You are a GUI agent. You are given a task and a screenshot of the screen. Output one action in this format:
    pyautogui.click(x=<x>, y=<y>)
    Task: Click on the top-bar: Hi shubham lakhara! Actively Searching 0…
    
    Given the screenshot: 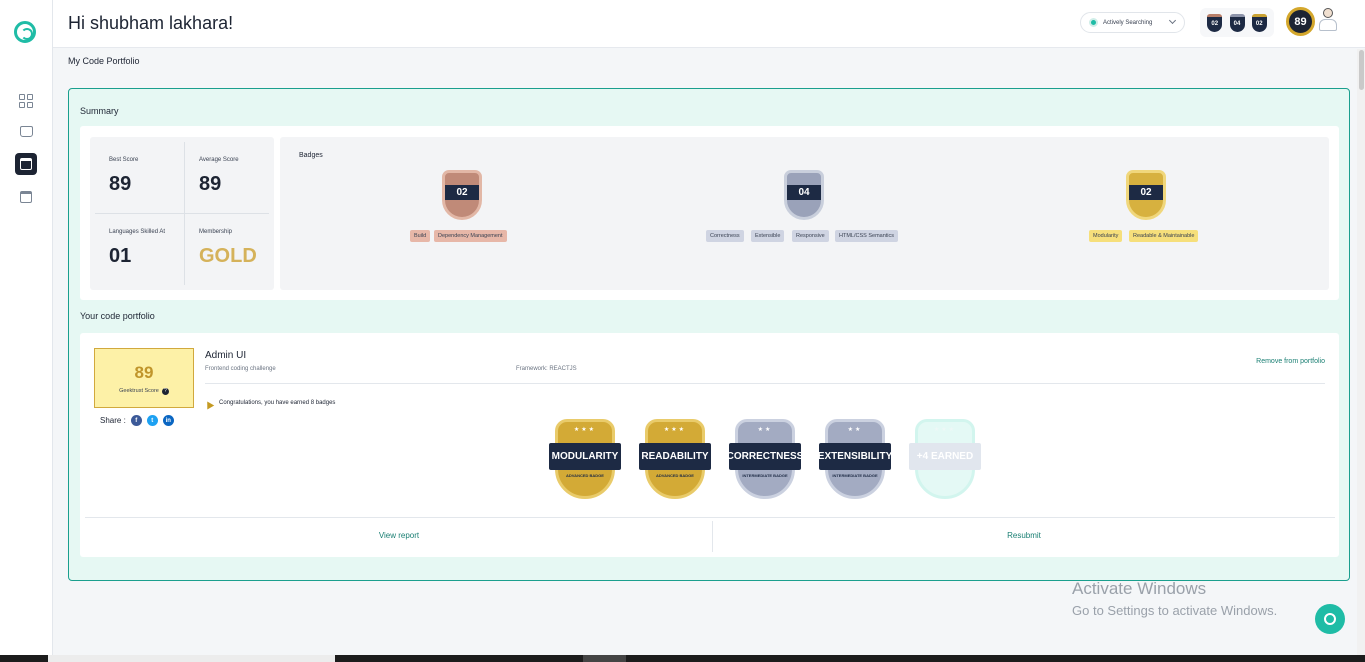 What is the action you would take?
    pyautogui.click(x=709, y=24)
    